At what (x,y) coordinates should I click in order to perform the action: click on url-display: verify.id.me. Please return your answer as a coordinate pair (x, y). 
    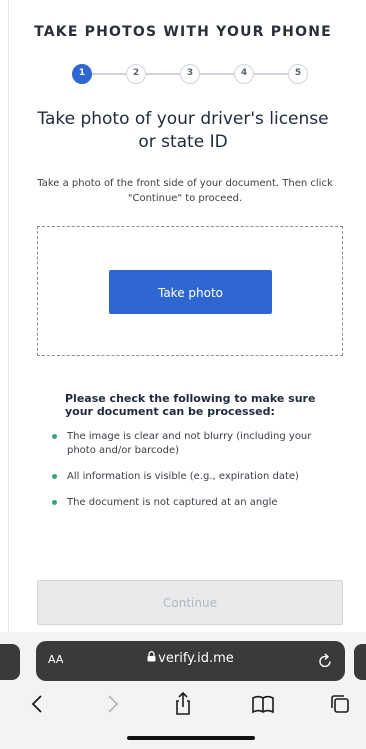
    Looking at the image, I should click on (190, 658).